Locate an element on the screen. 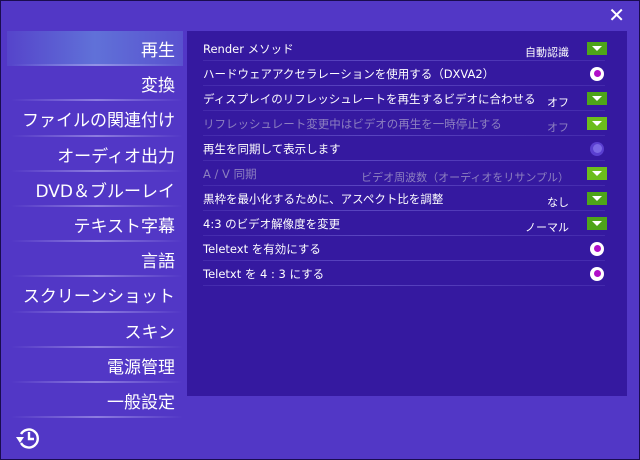  setting-match-refresh-rate: ディスプレイのリフレッシュレートを再生するビデオに合わせる オフ is located at coordinates (410, 98).